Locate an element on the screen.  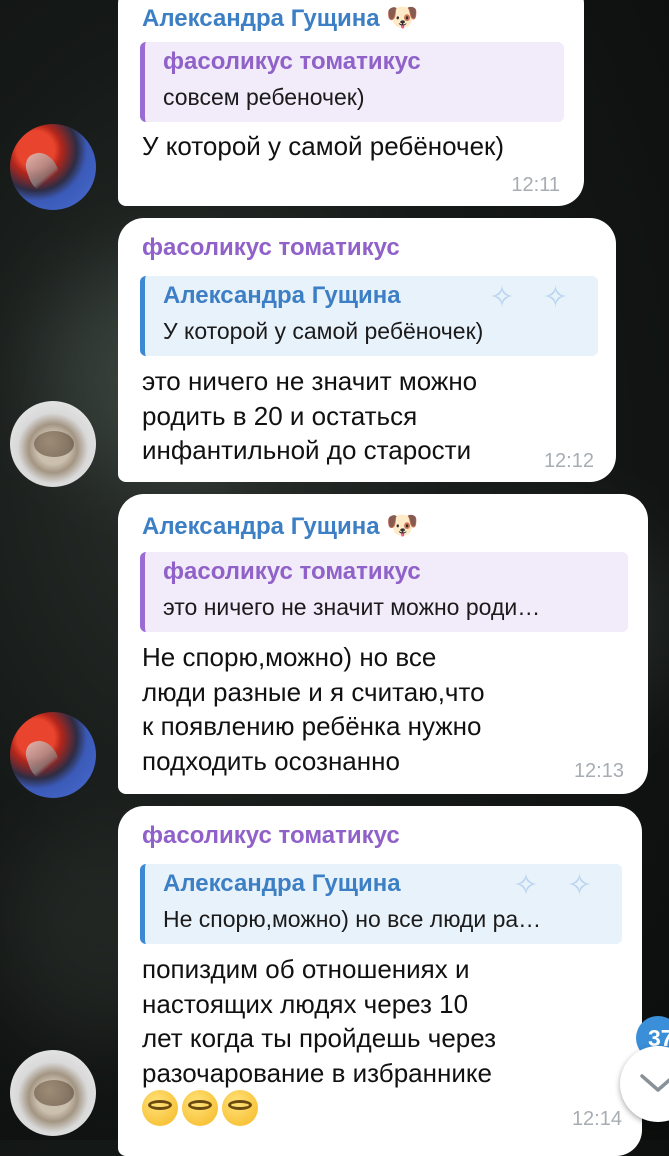
reply-quote: фасоликус томатикус совсем ребеночек) is located at coordinates (352, 82).